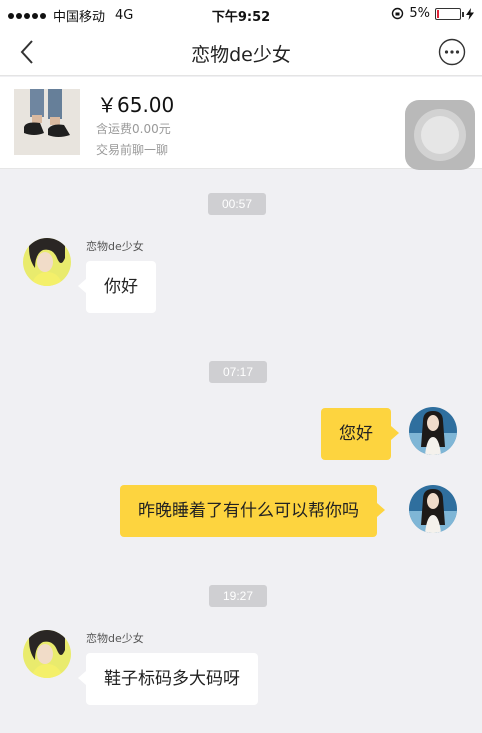  I want to click on status-bar: 中国移动 4G 下午9:52 5%, so click(241, 14).